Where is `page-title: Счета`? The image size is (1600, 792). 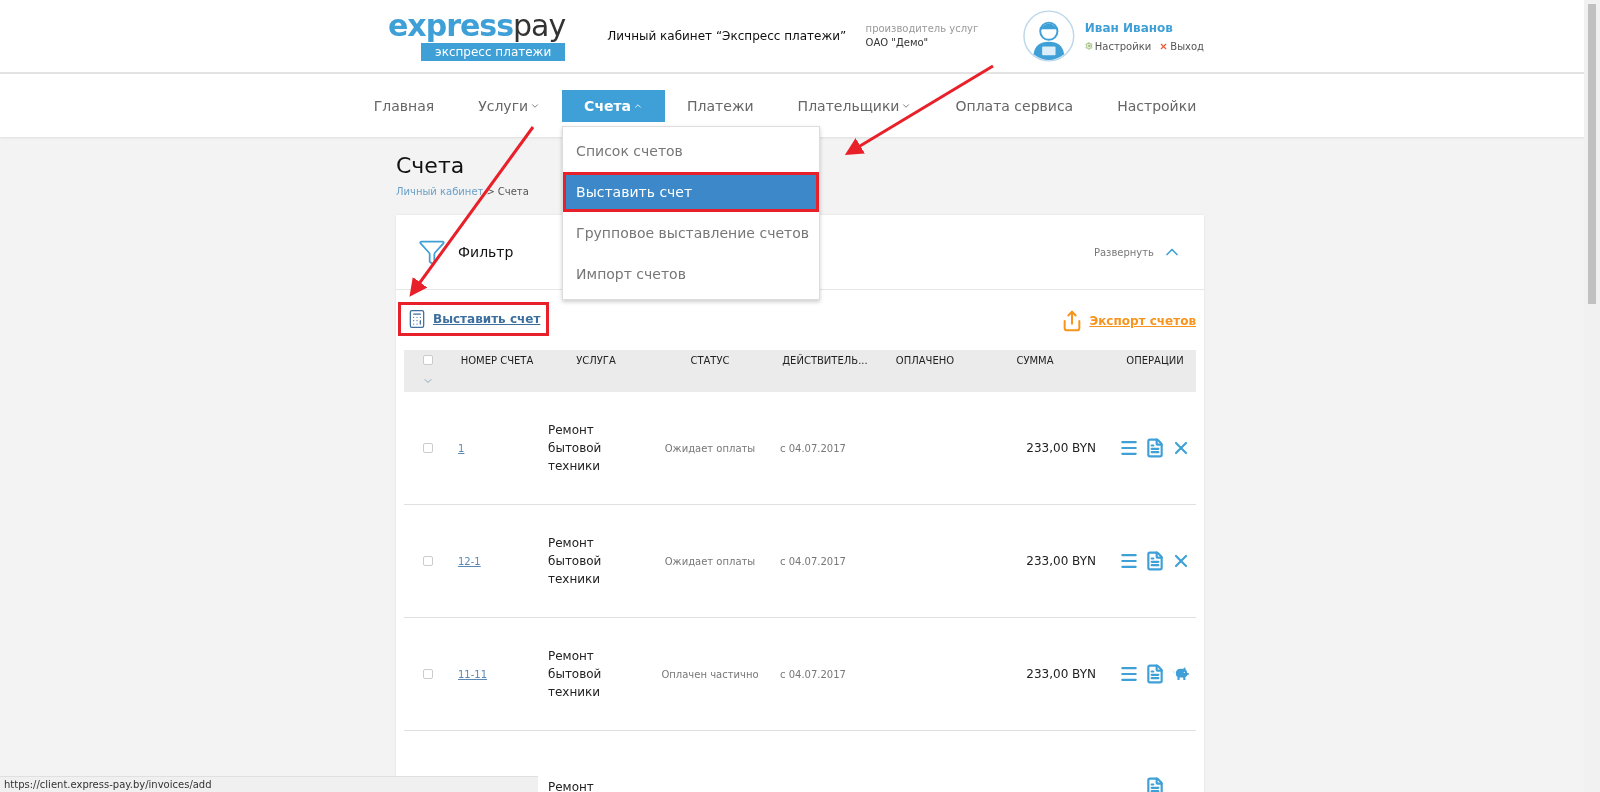 page-title: Счета is located at coordinates (431, 165).